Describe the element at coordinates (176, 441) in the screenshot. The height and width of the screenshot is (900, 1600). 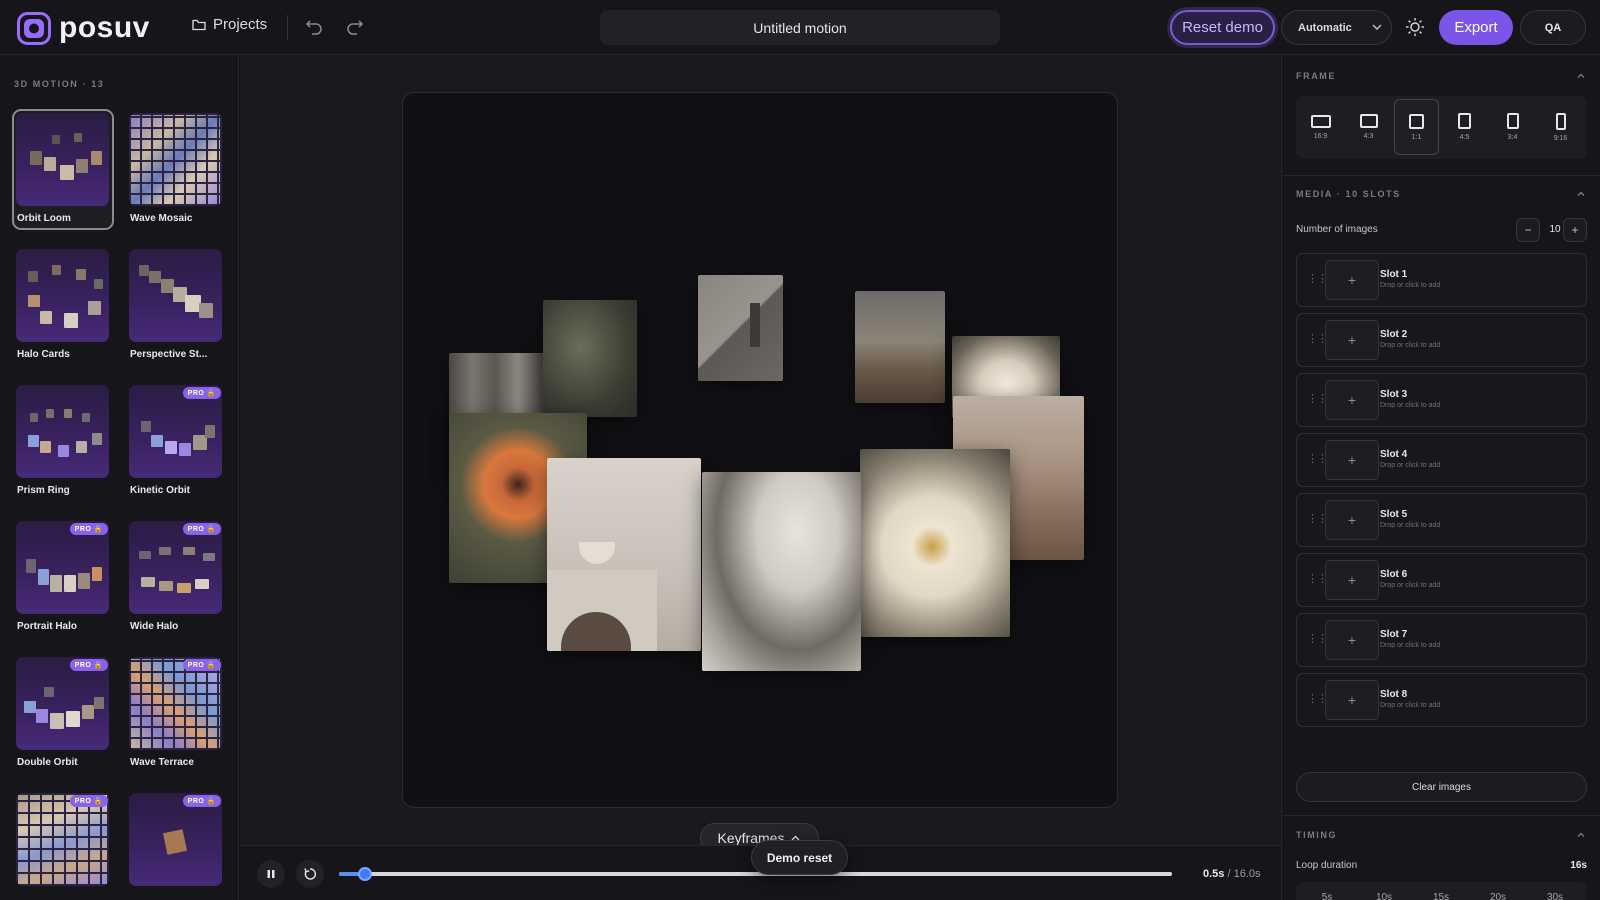
I see `preset-kinetic-orbit: PRO 🔒 Kinetic Orbit` at that location.